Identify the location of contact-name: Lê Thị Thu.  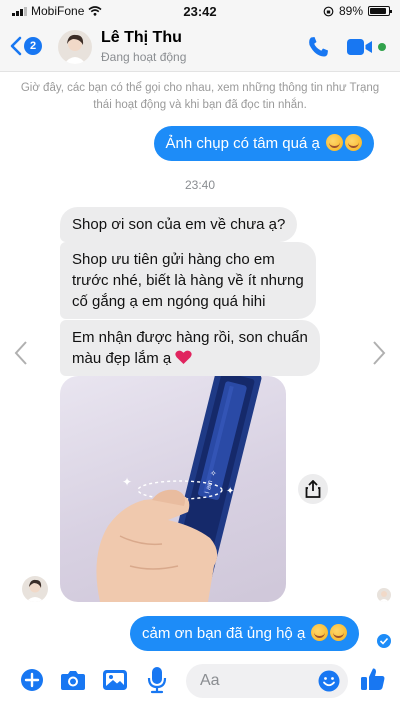
(141, 38).